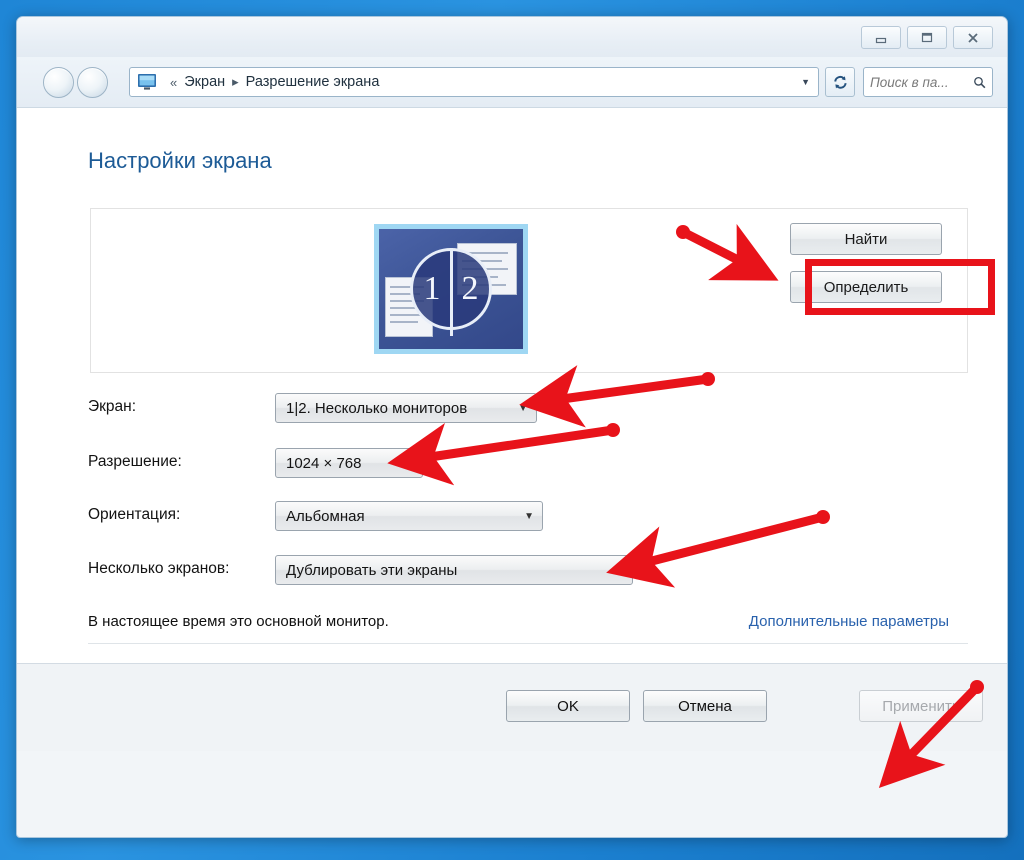 The height and width of the screenshot is (860, 1024). What do you see at coordinates (432, 288) in the screenshot?
I see `monitor-number-1: 1` at bounding box center [432, 288].